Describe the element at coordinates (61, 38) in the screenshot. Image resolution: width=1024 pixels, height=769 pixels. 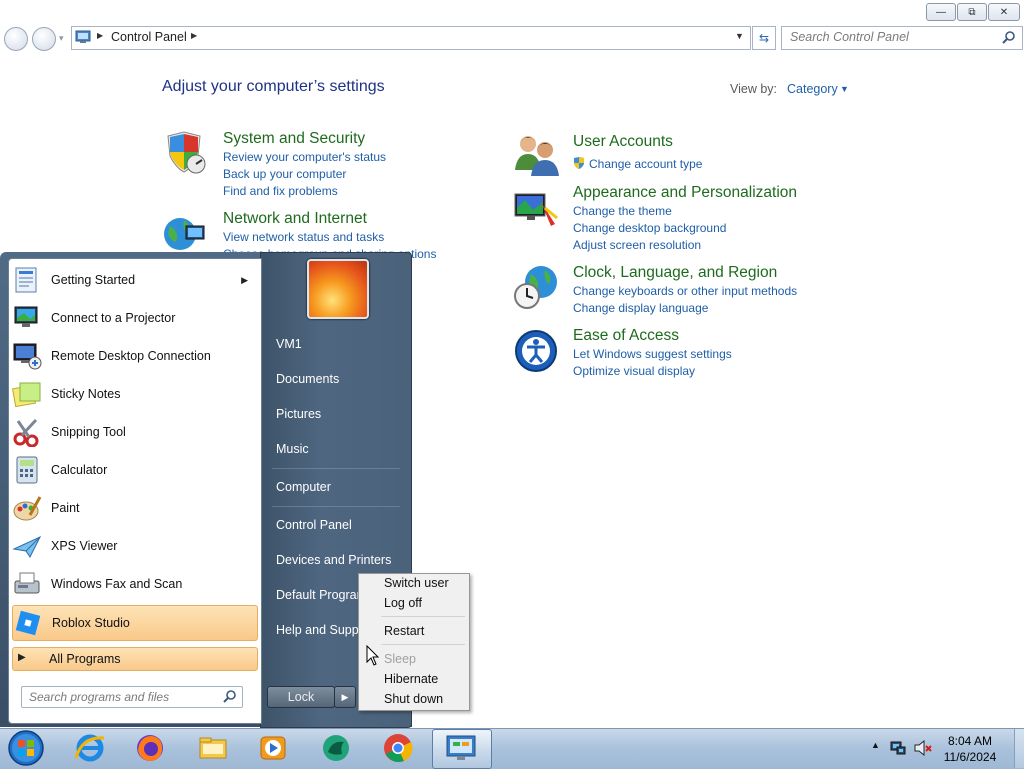
I see `recent-pages-icon: ▾` at that location.